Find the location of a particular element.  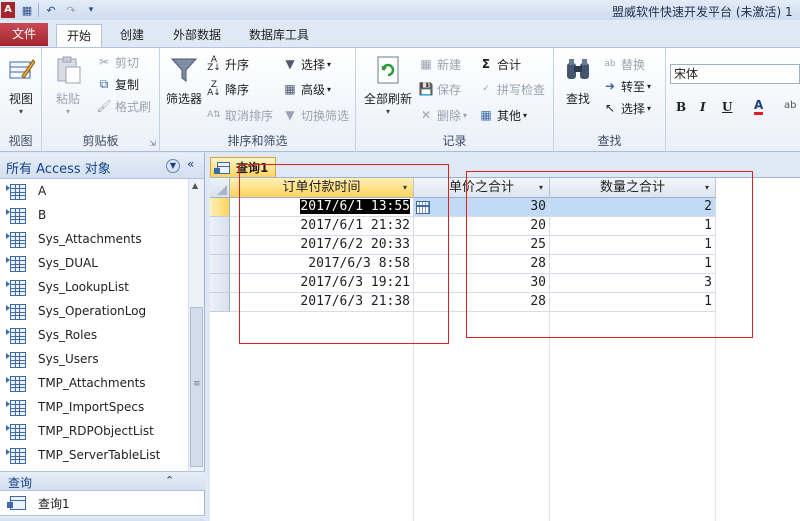

paste-button: 粘贴 ▾ is located at coordinates (68, 85).